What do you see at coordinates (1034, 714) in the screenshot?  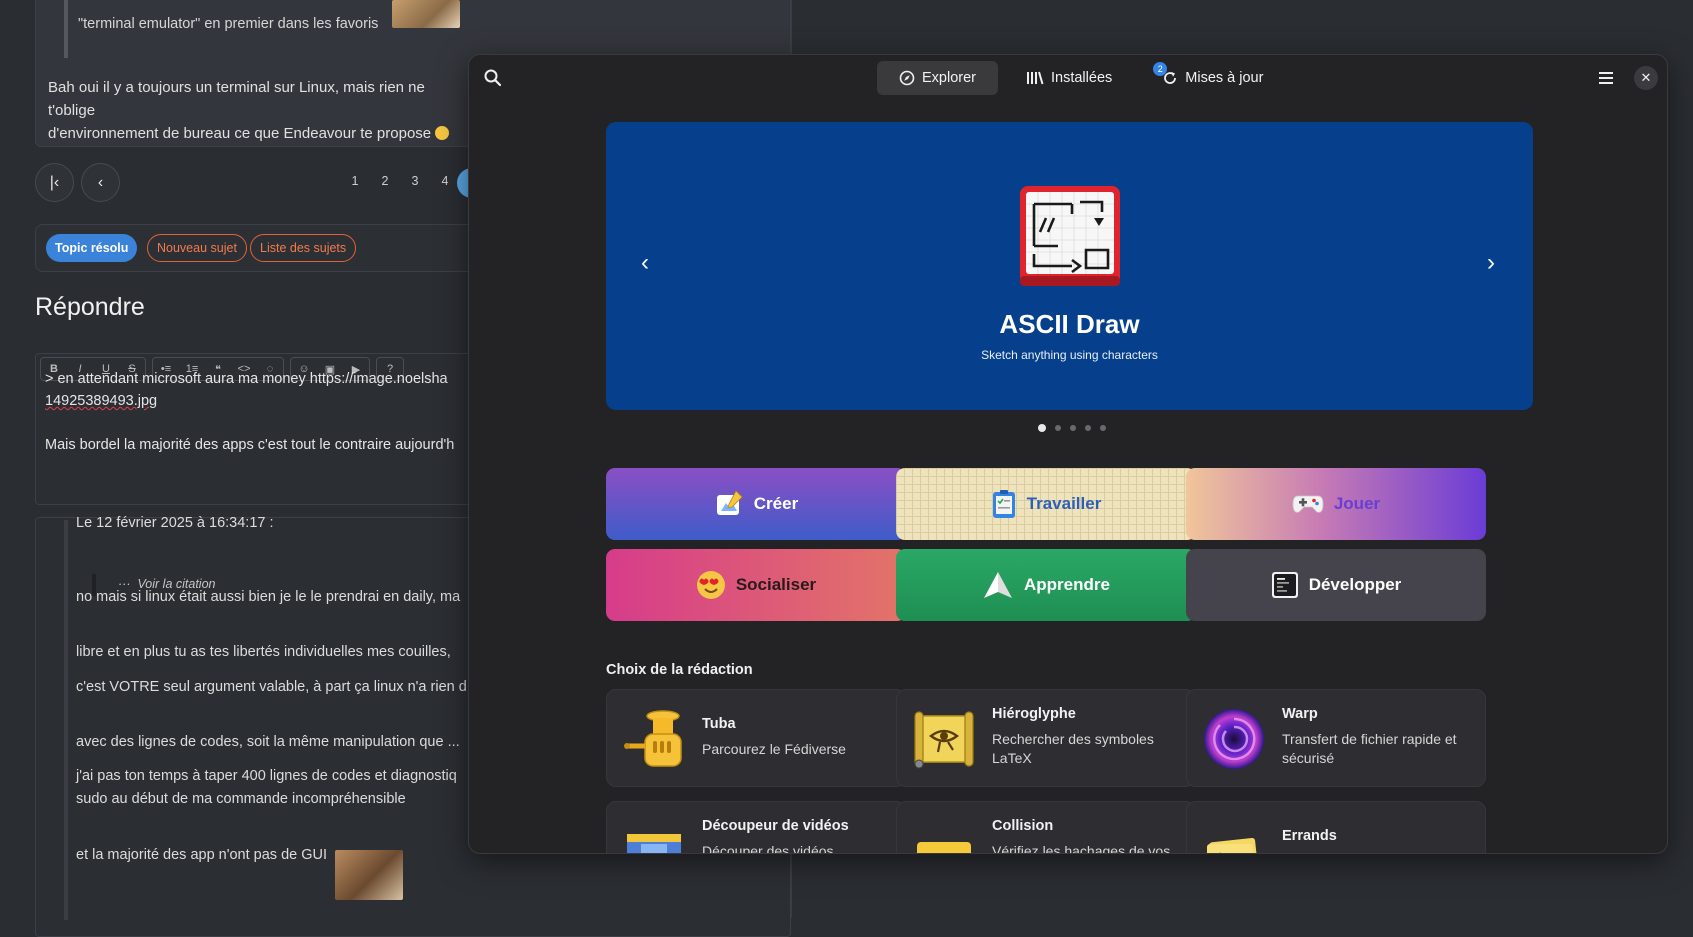 I see `app-name: Hiéroglyphe` at bounding box center [1034, 714].